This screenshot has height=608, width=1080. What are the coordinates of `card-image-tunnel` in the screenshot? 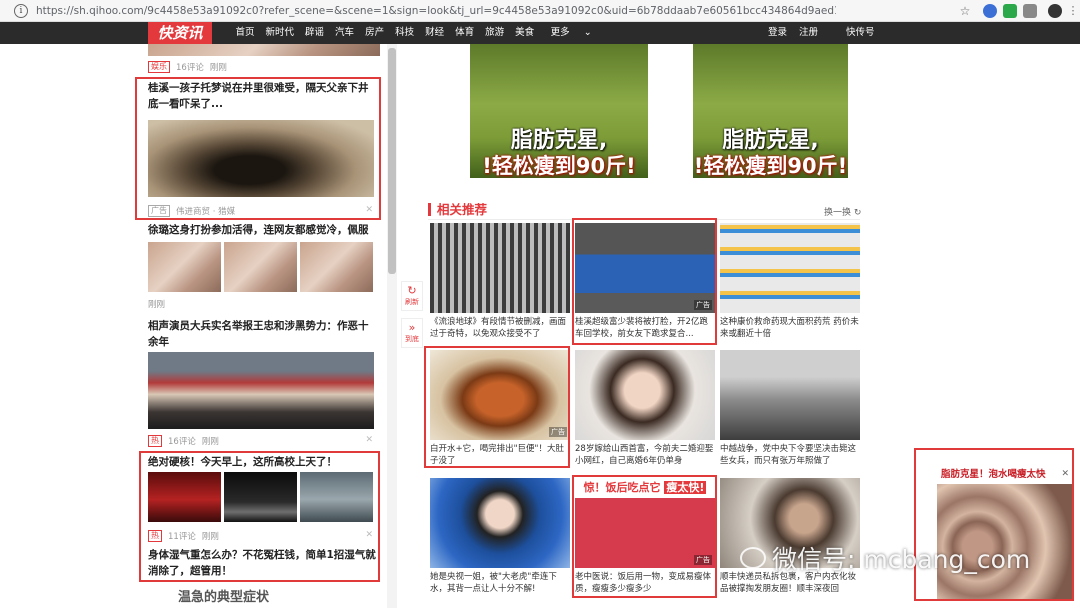 It's located at (500, 268).